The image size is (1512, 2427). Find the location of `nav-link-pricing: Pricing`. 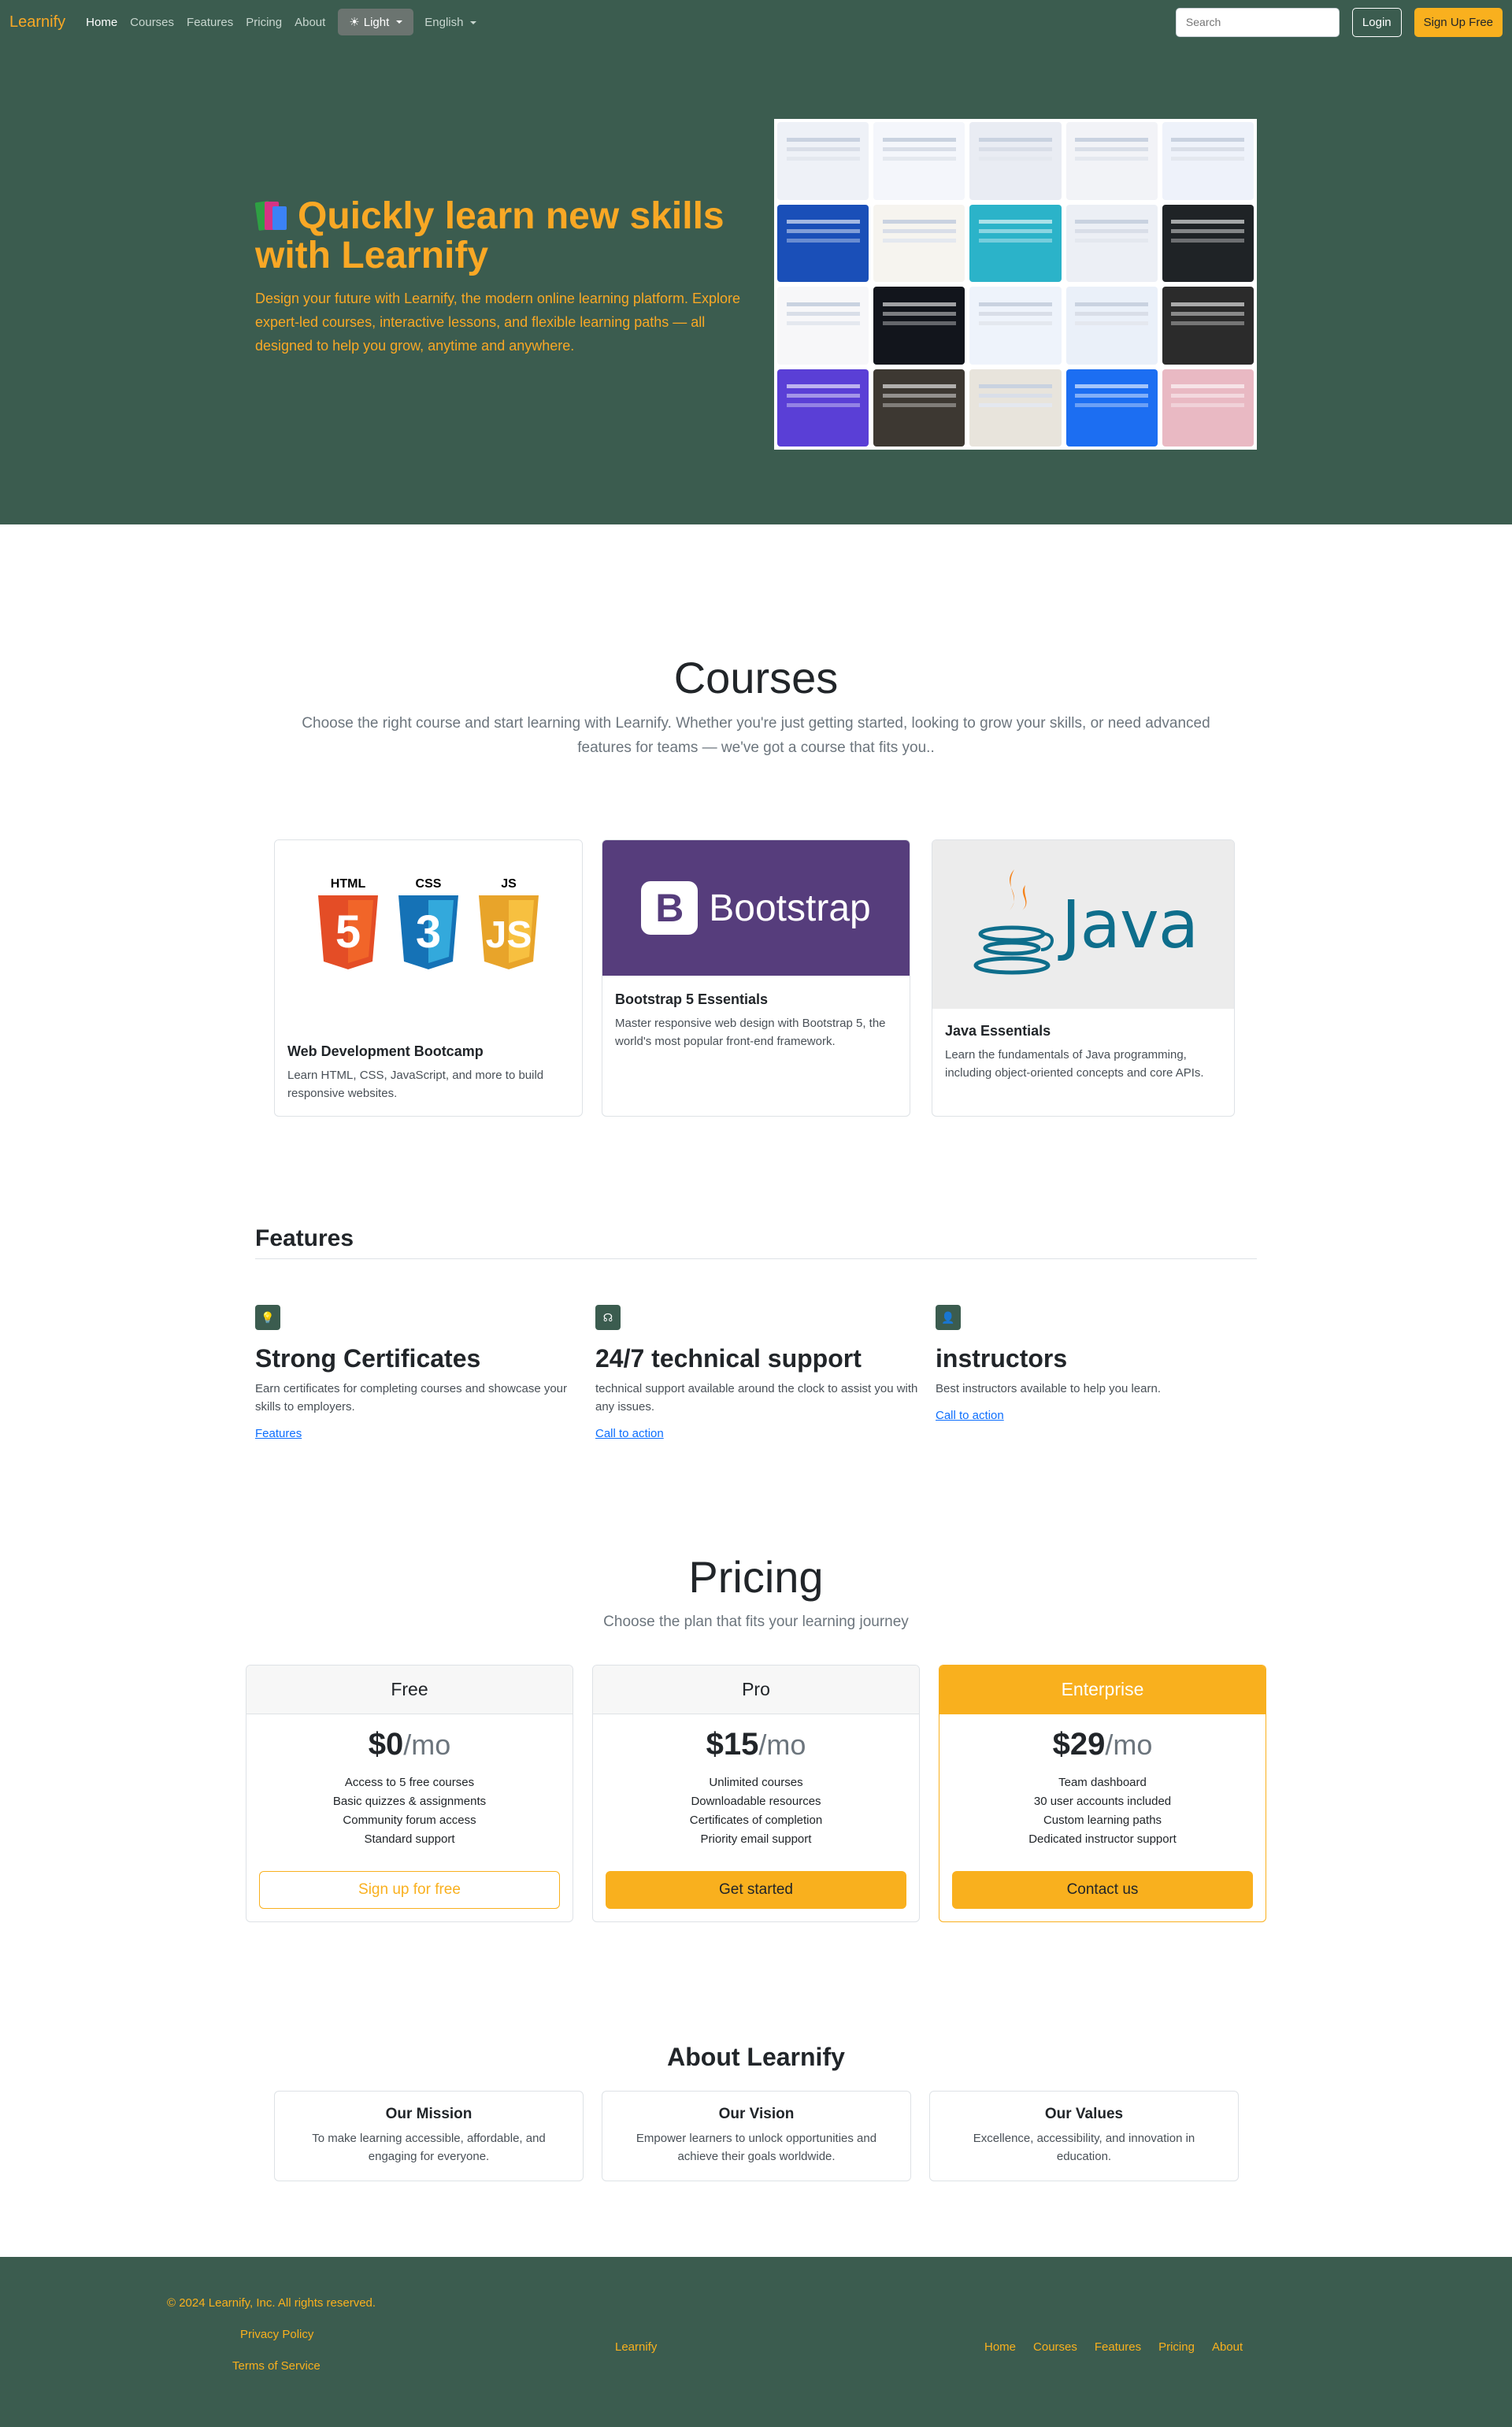

nav-link-pricing: Pricing is located at coordinates (264, 22).